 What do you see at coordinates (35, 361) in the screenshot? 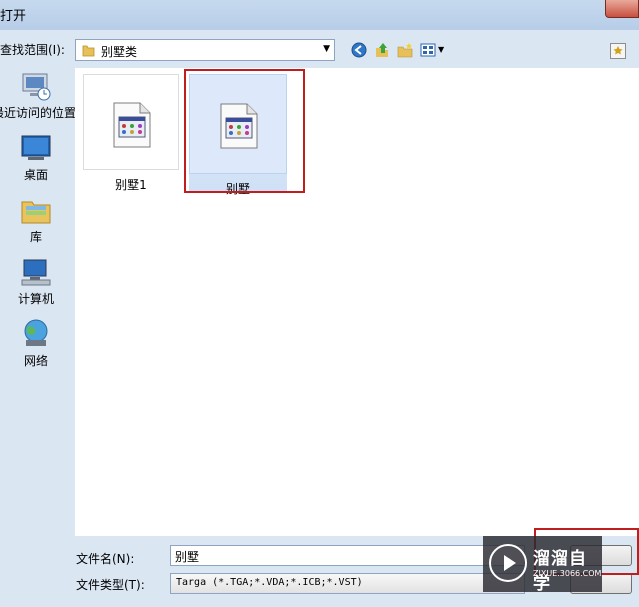
I see `place-label: 网络` at bounding box center [35, 361].